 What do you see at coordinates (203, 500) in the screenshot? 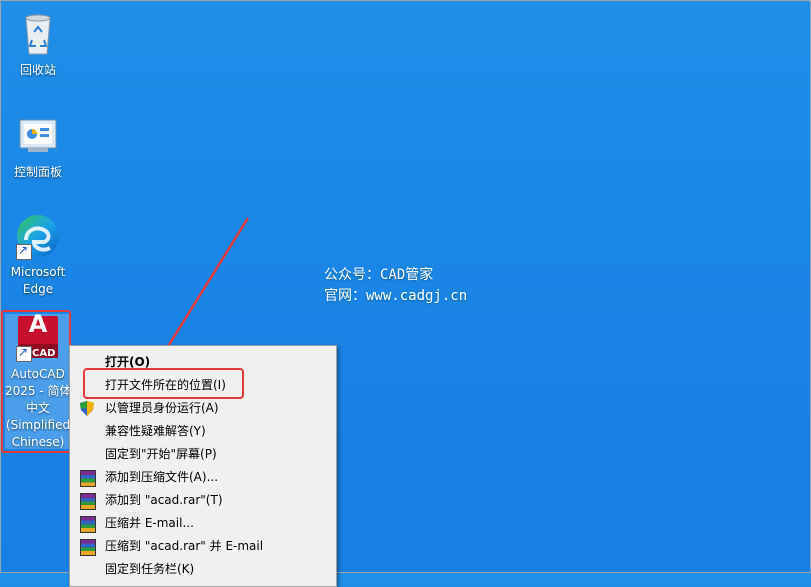
I see `menu-item-add-to-acad-rar: 添加到 "acad.rar"(T)` at bounding box center [203, 500].